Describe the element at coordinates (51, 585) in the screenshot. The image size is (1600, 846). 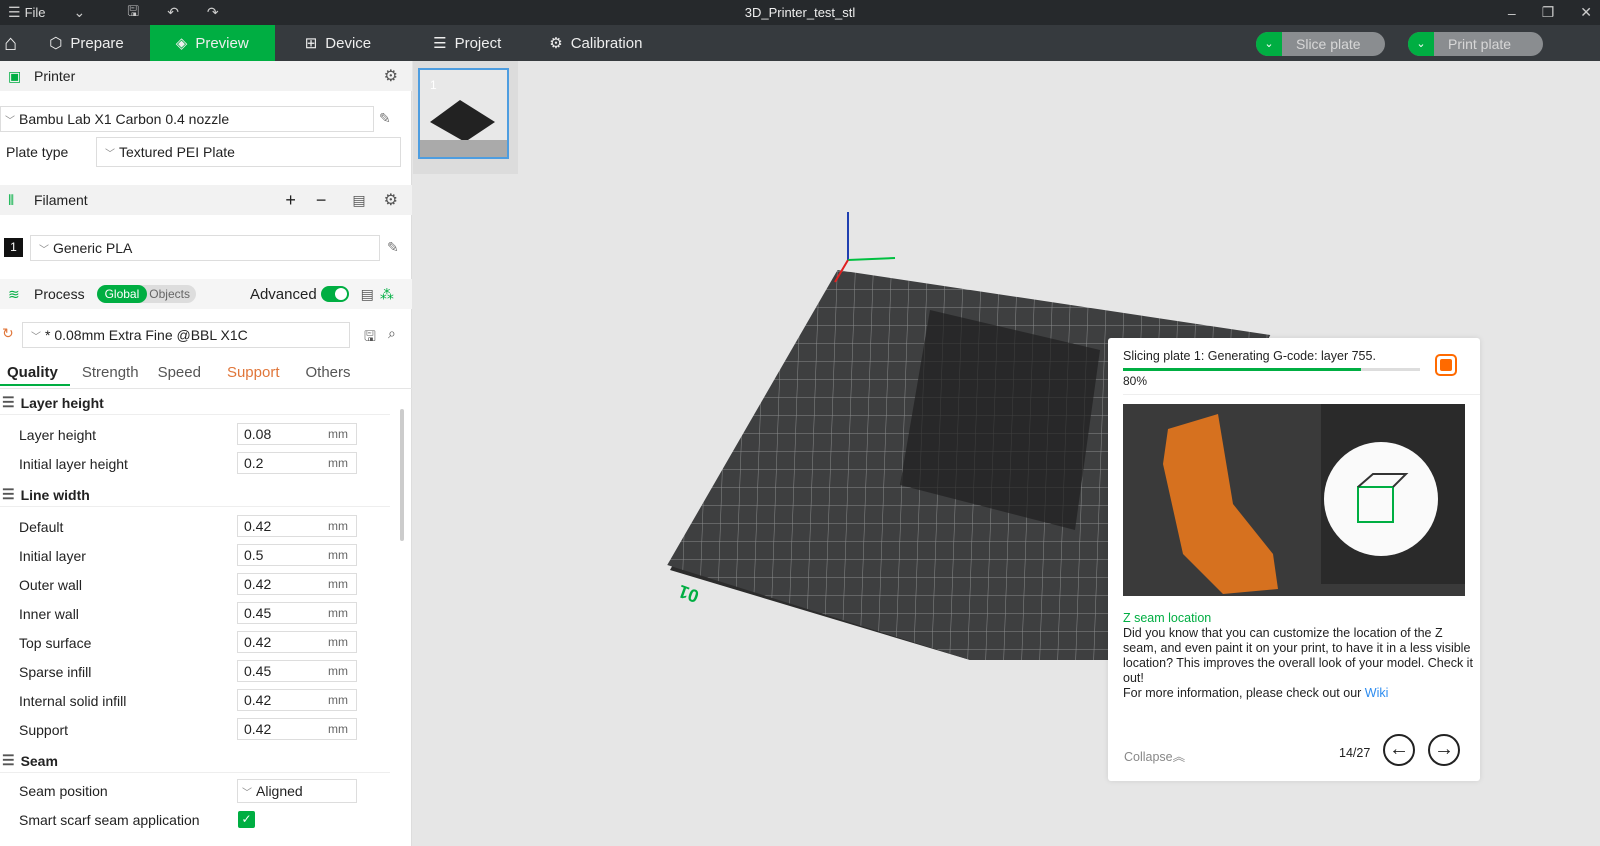
I see `setting-label: Outer wall` at that location.